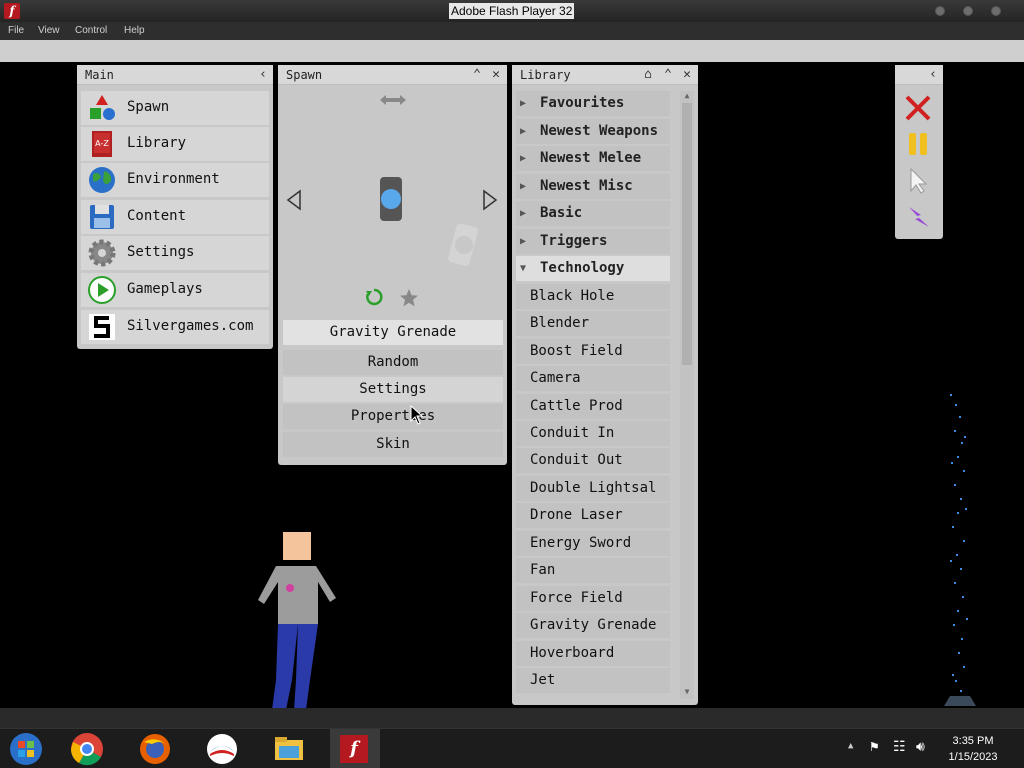 This screenshot has height=768, width=1024. What do you see at coordinates (593, 598) in the screenshot?
I see `library-item: Force Field` at bounding box center [593, 598].